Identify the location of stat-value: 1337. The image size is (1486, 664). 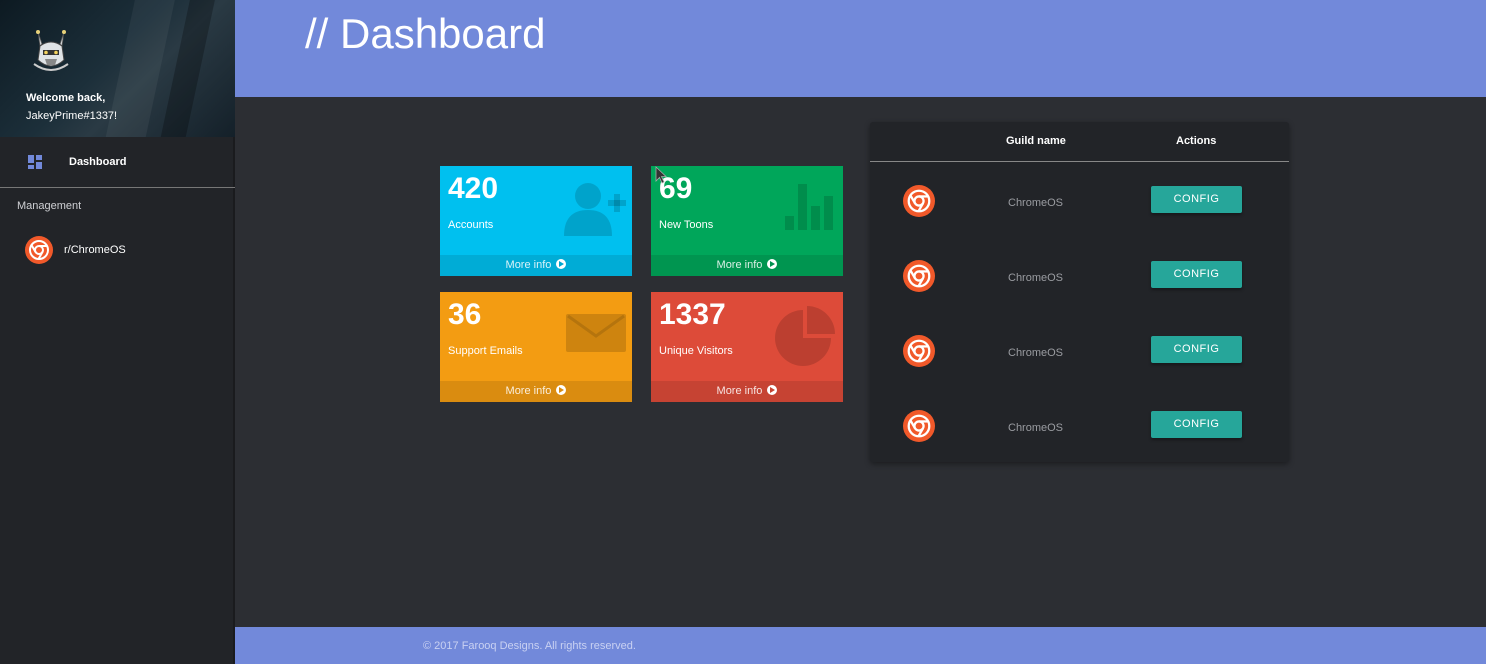
(692, 314).